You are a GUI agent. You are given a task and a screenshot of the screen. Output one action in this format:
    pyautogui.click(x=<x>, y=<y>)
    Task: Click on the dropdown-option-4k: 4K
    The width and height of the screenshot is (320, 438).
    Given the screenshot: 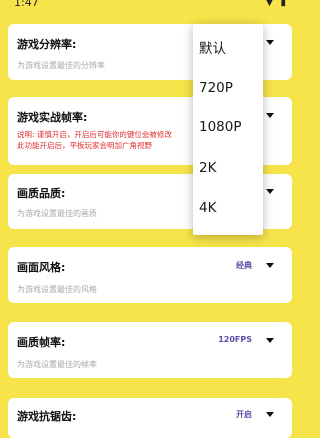 What is the action you would take?
    pyautogui.click(x=207, y=208)
    